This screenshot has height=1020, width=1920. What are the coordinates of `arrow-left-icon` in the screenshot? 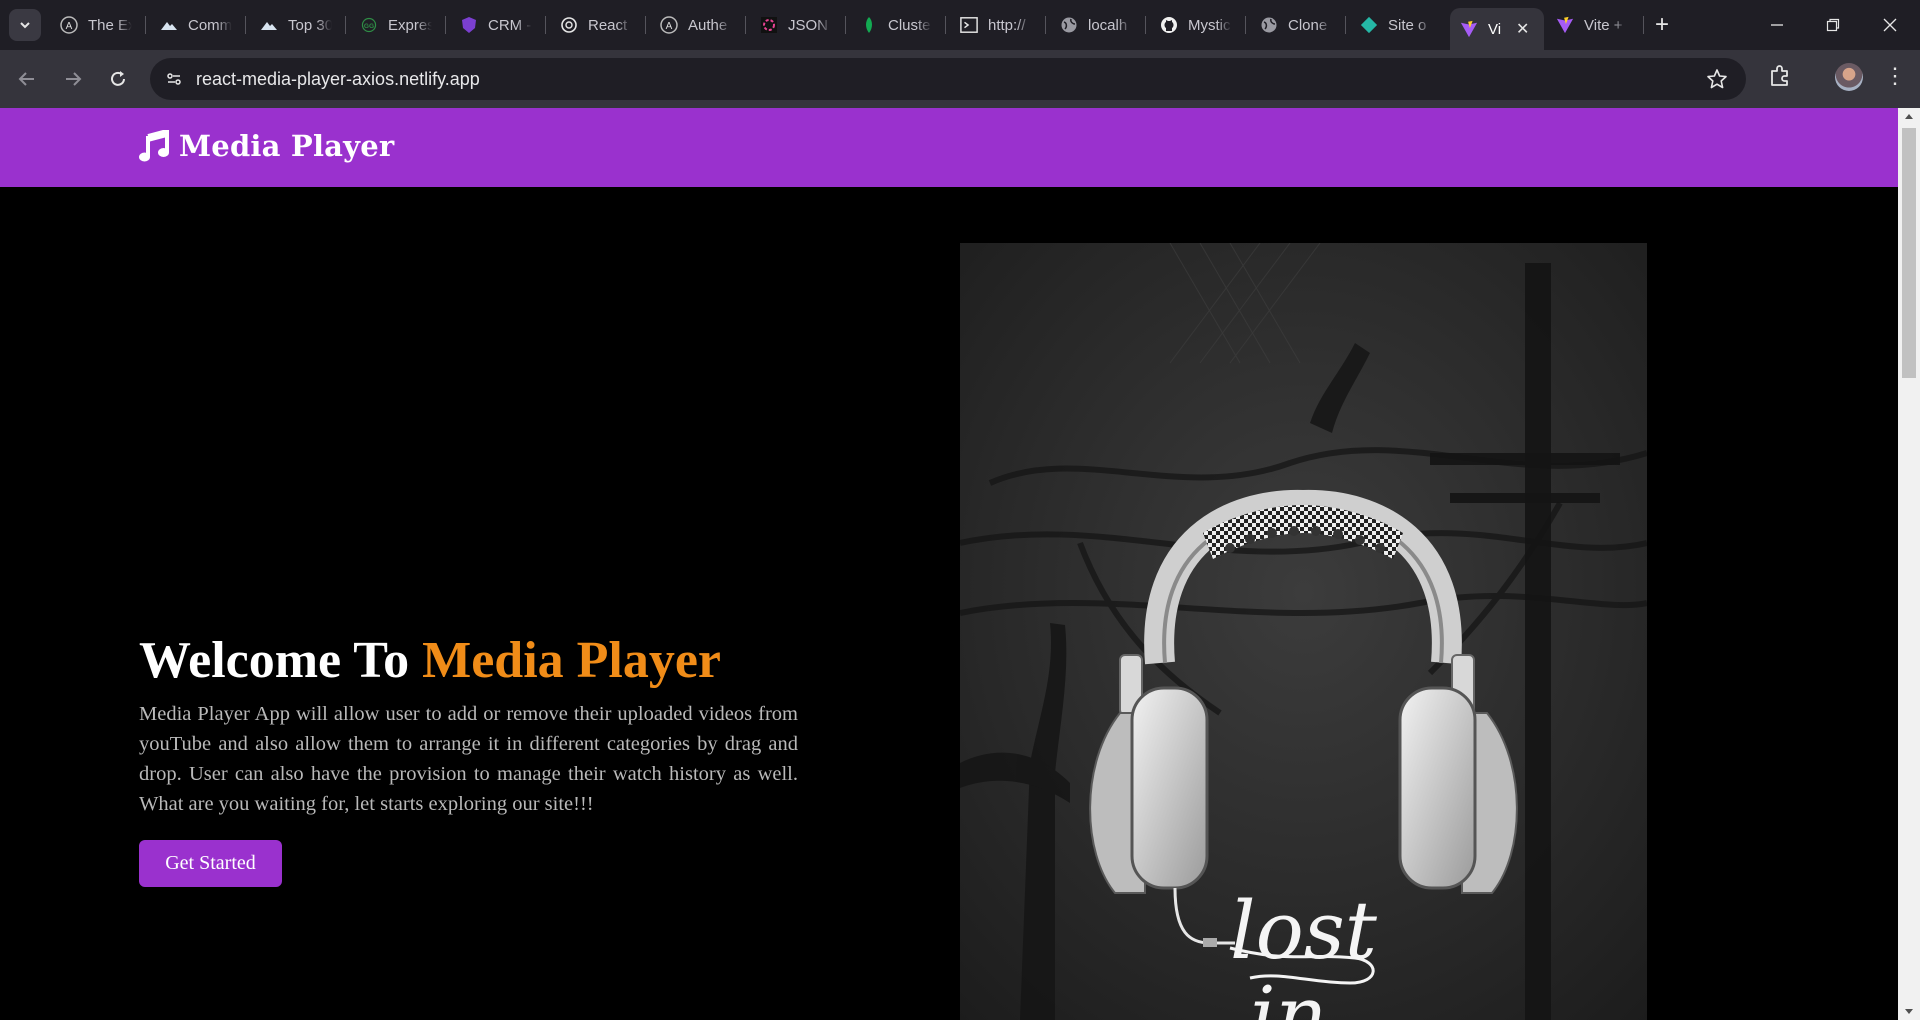 It's located at (26, 79).